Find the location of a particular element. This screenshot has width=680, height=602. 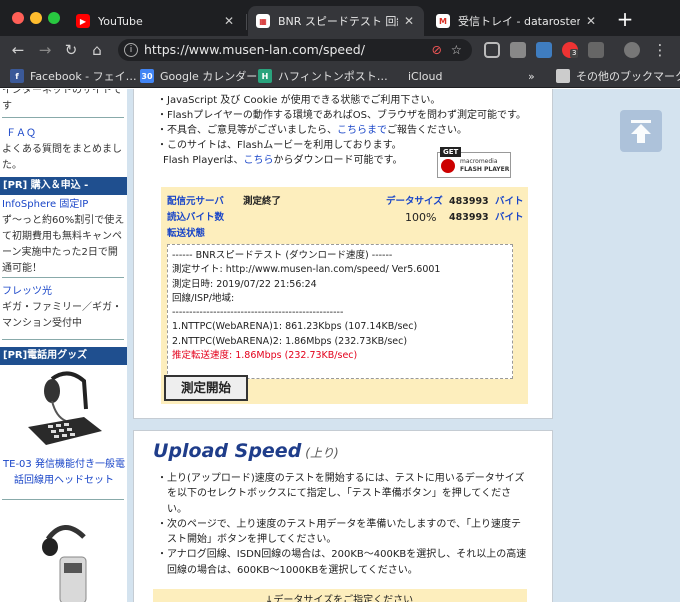

flets-link: フレッツ光 is located at coordinates (64, 292).